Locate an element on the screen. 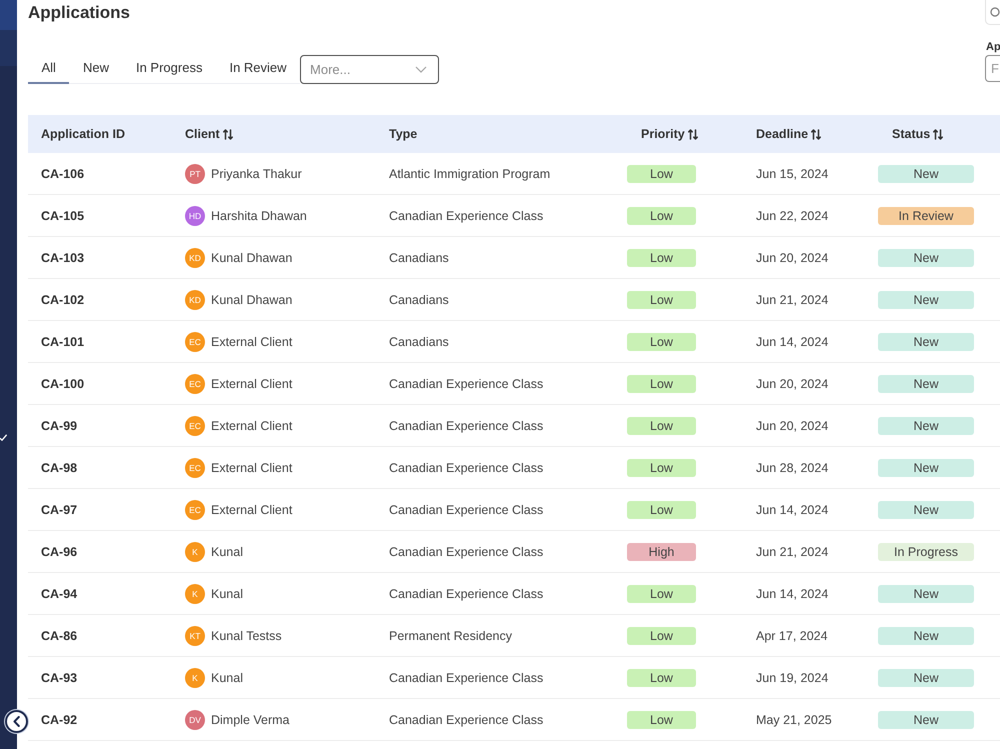 This screenshot has height=749, width=1000. application-id: CA-103 is located at coordinates (62, 257).